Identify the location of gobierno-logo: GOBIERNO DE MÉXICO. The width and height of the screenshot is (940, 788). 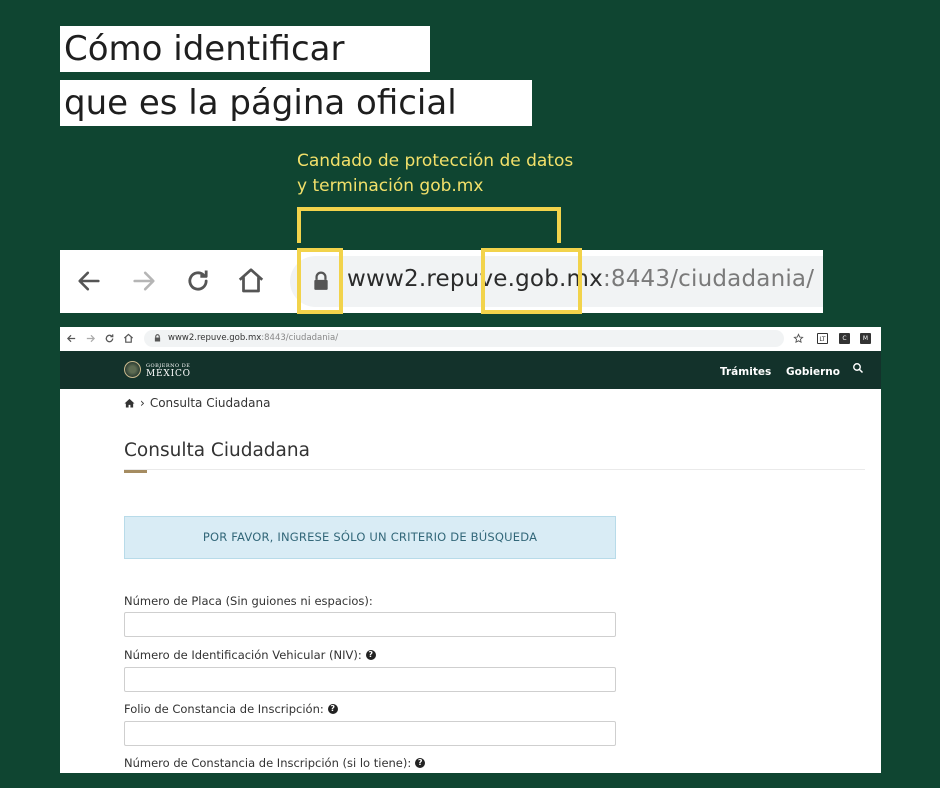
(157, 369).